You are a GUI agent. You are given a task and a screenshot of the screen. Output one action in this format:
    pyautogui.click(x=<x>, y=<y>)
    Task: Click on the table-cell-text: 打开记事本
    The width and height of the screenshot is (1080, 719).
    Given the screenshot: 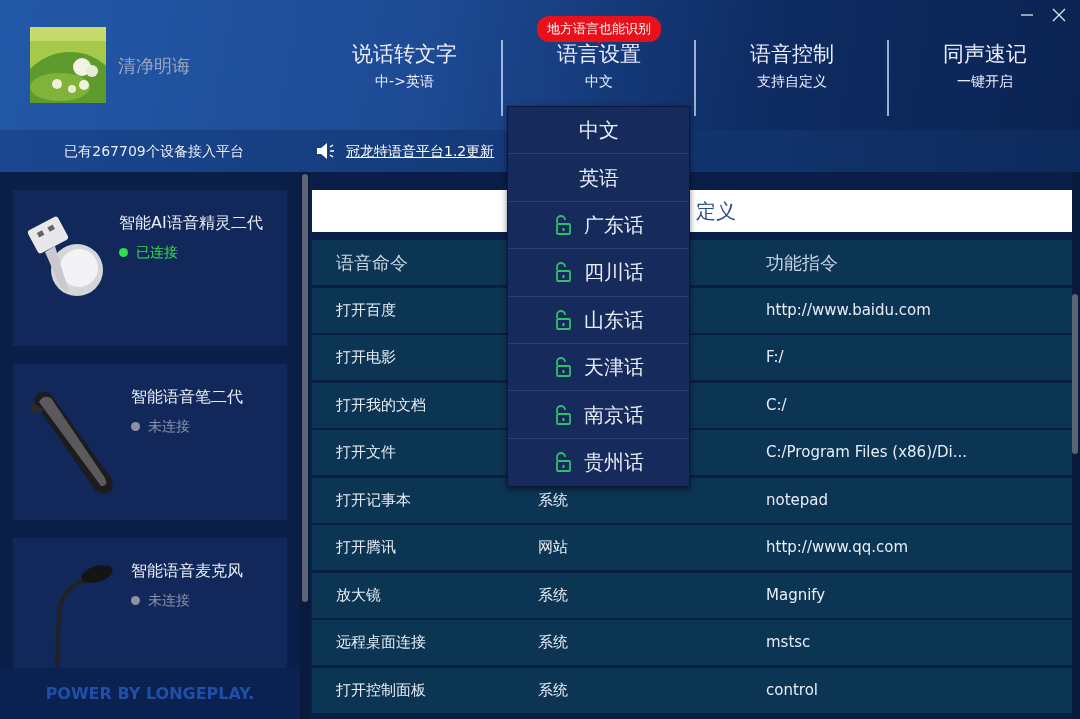 What is the action you would take?
    pyautogui.click(x=373, y=500)
    